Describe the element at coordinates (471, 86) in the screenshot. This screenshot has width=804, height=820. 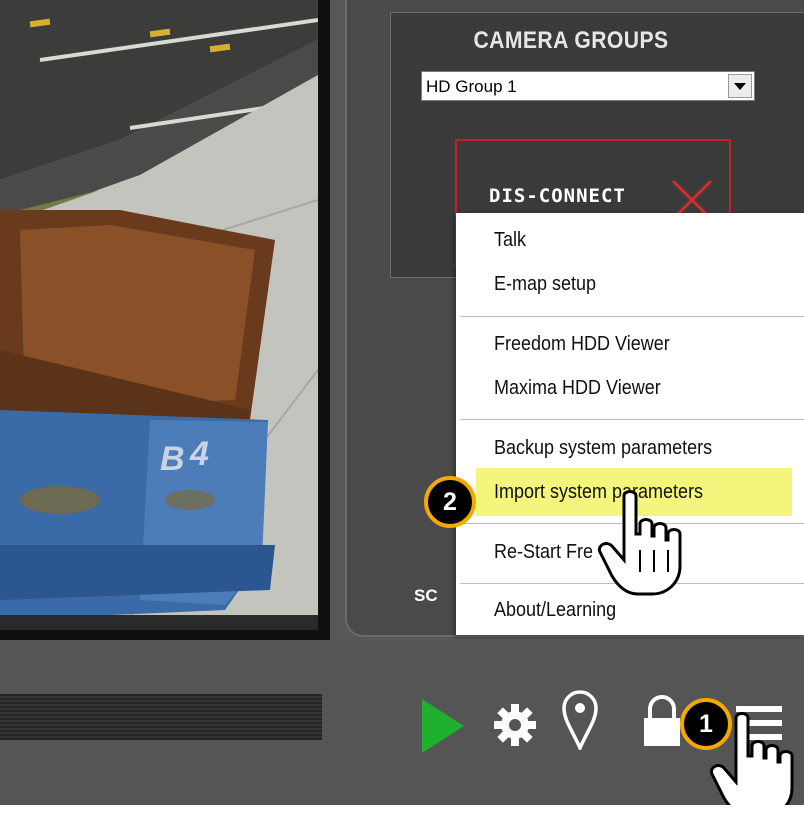
I see `camera-group-select-value: HD Group 1` at that location.